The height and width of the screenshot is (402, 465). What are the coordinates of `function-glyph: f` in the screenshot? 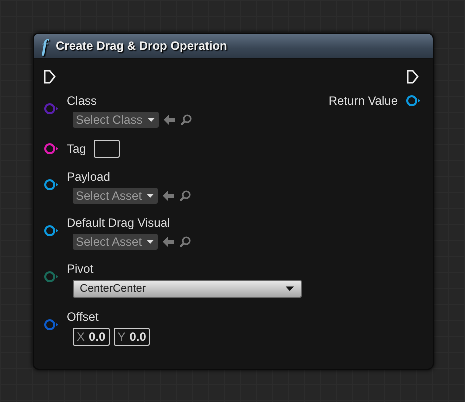 It's located at (45, 46).